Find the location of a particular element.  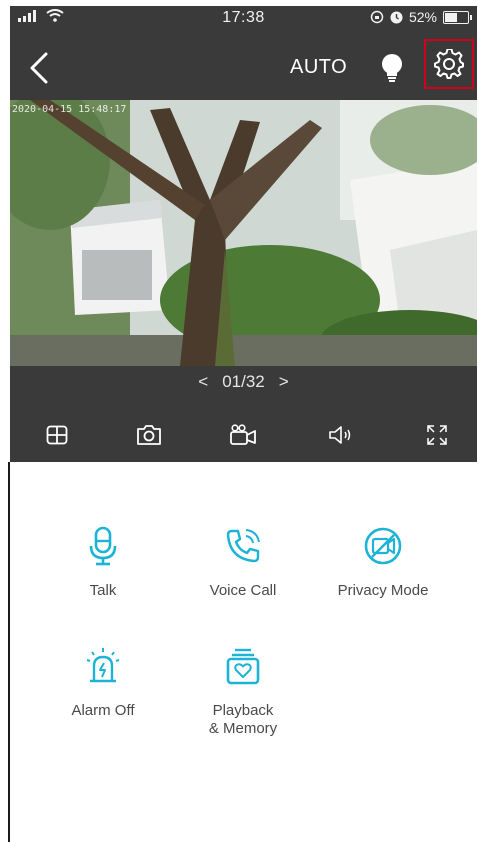

chevron-left-icon is located at coordinates (39, 68).